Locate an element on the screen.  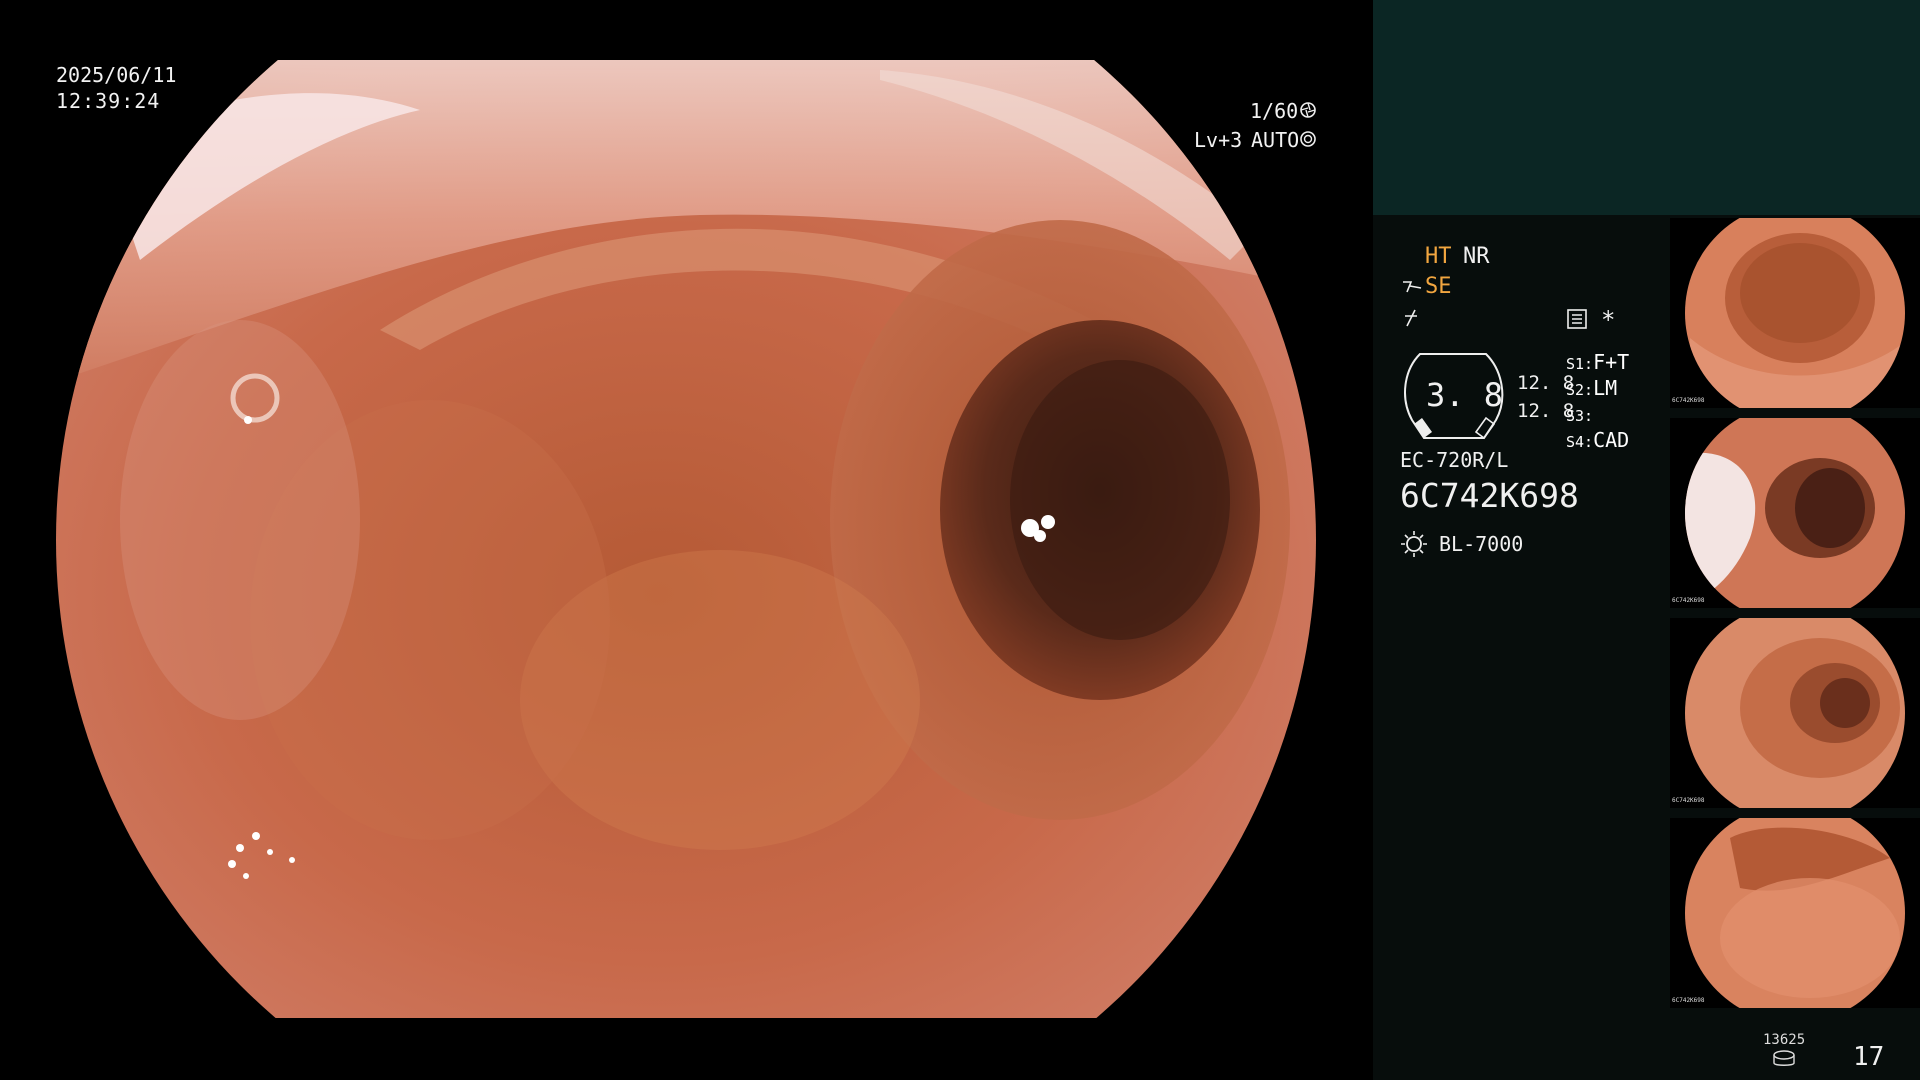
switch-item-s3: S3: is located at coordinates (1580, 416).